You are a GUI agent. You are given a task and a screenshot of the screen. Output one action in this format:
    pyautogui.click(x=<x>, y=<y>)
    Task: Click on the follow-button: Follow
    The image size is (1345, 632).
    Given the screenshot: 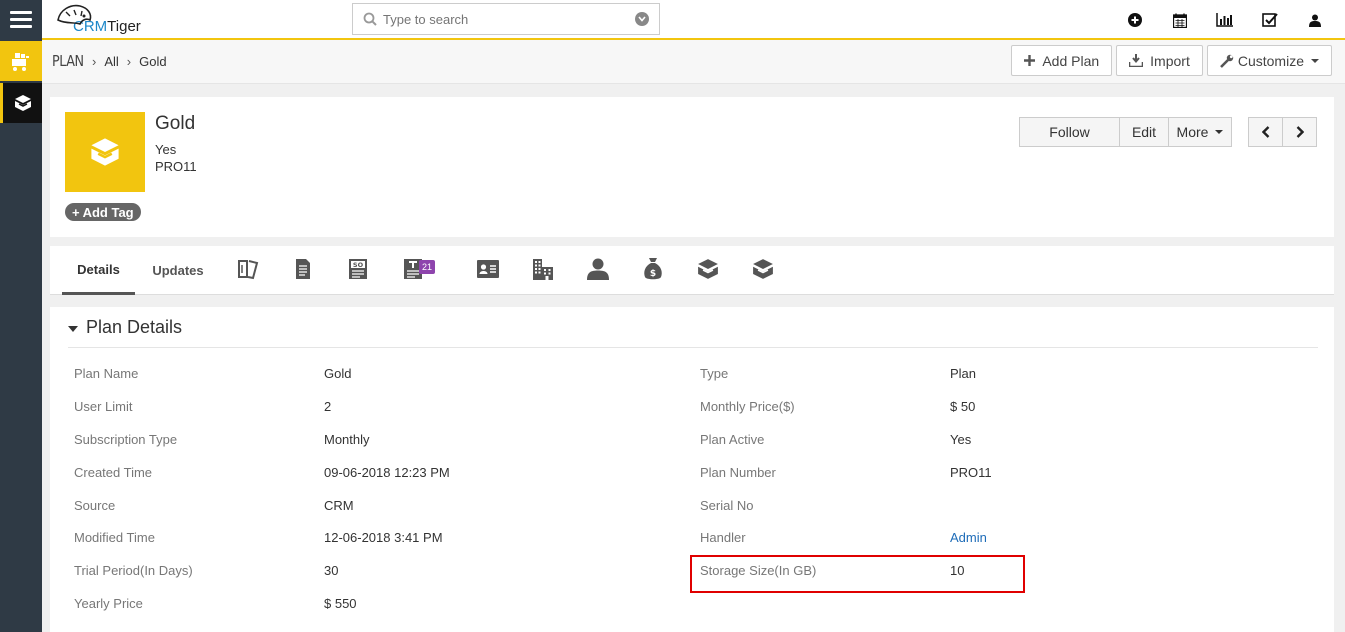 What is the action you would take?
    pyautogui.click(x=1069, y=132)
    